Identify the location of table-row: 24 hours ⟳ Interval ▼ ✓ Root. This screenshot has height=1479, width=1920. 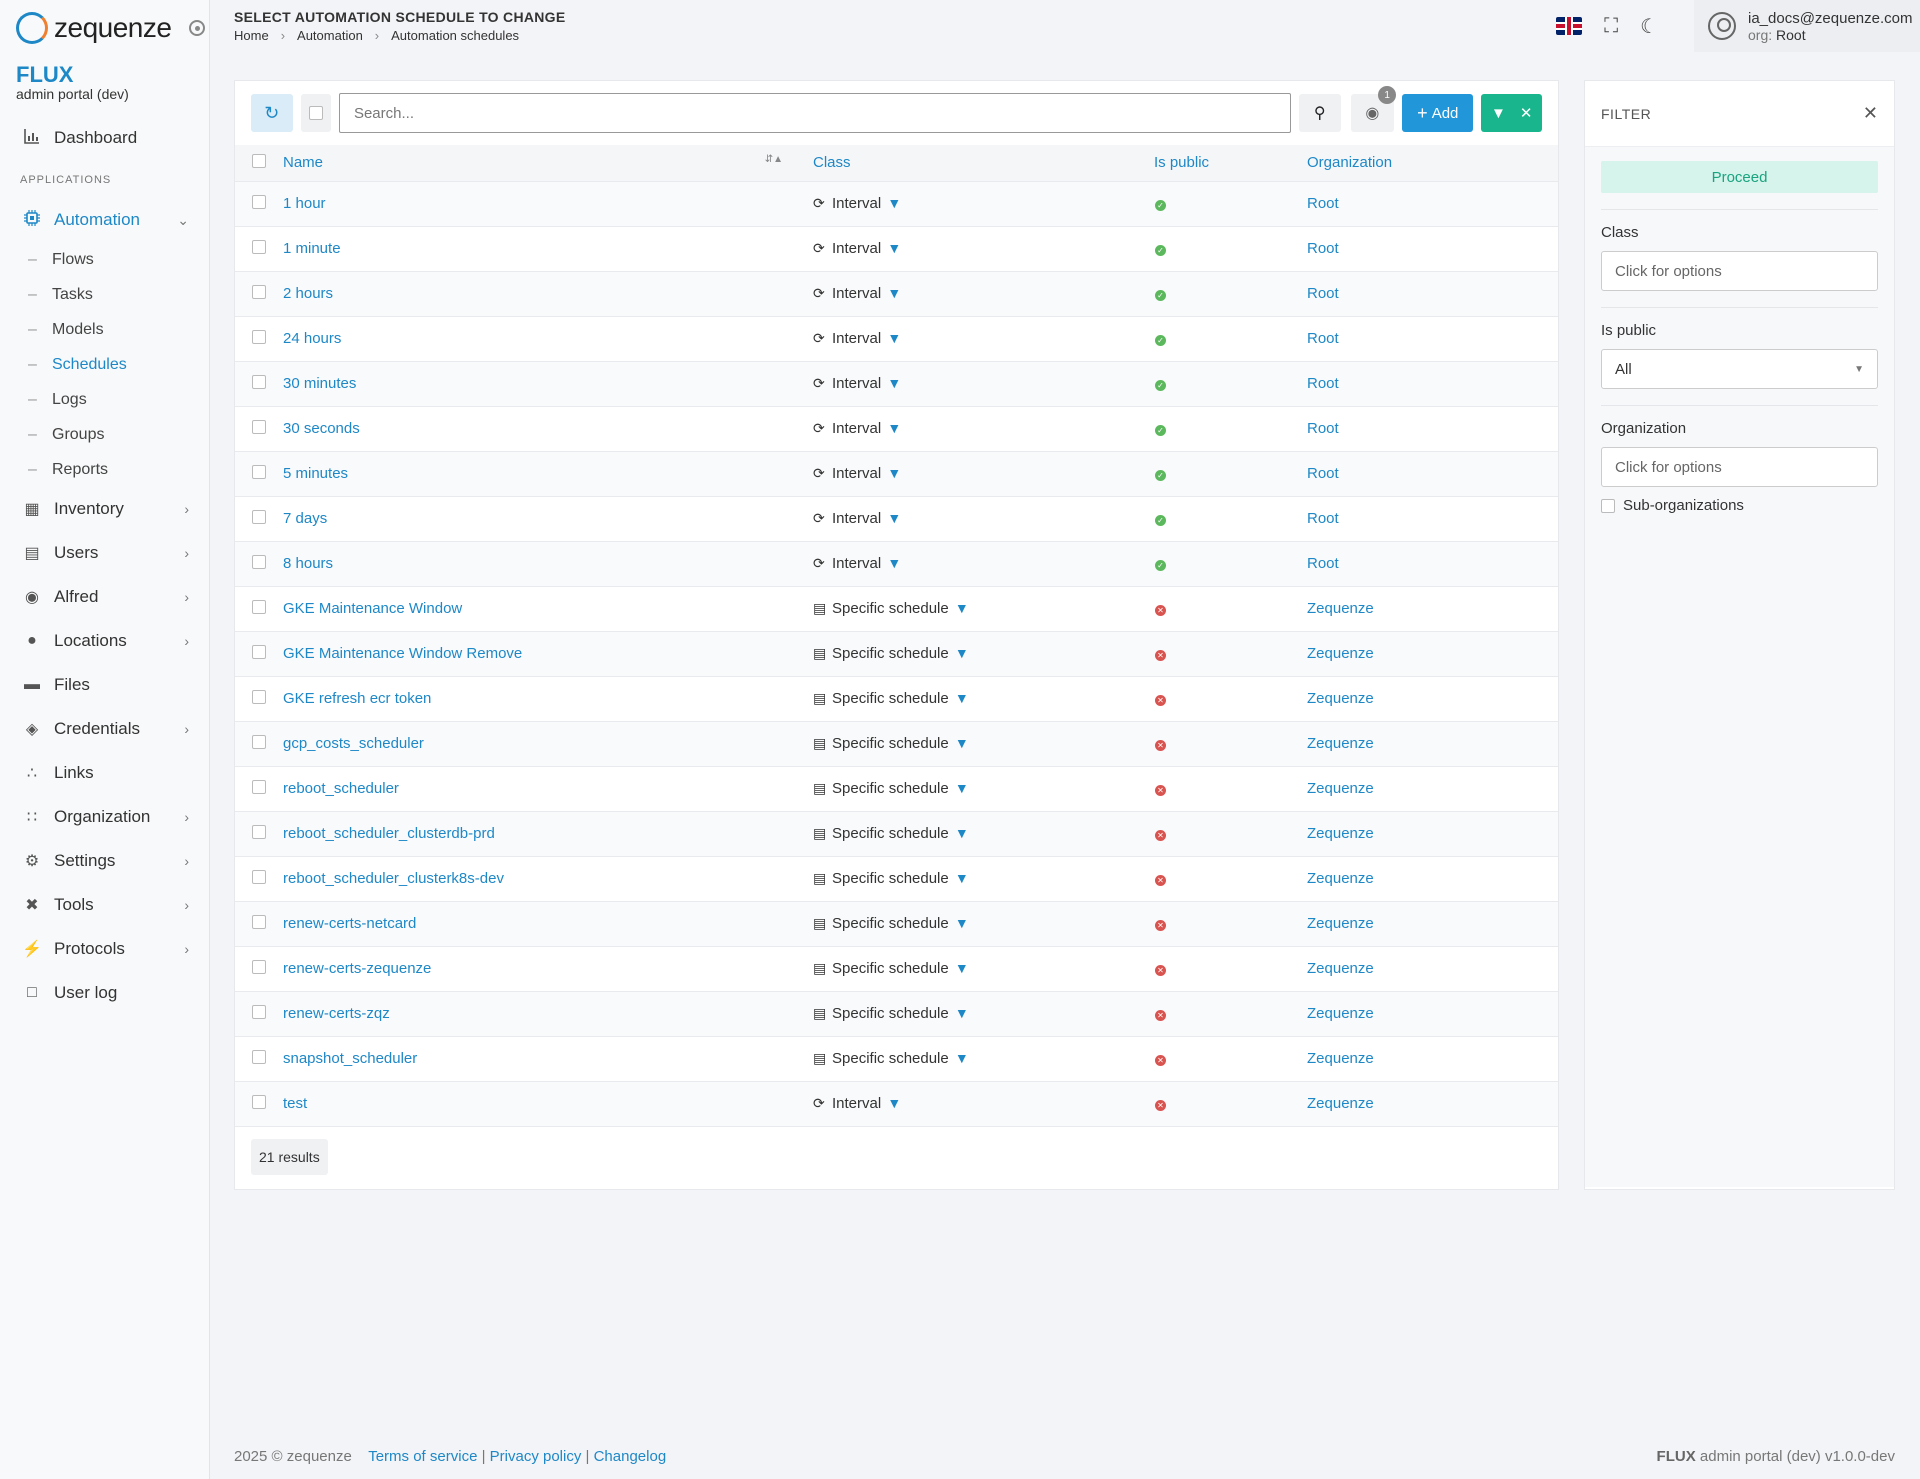
(896, 338).